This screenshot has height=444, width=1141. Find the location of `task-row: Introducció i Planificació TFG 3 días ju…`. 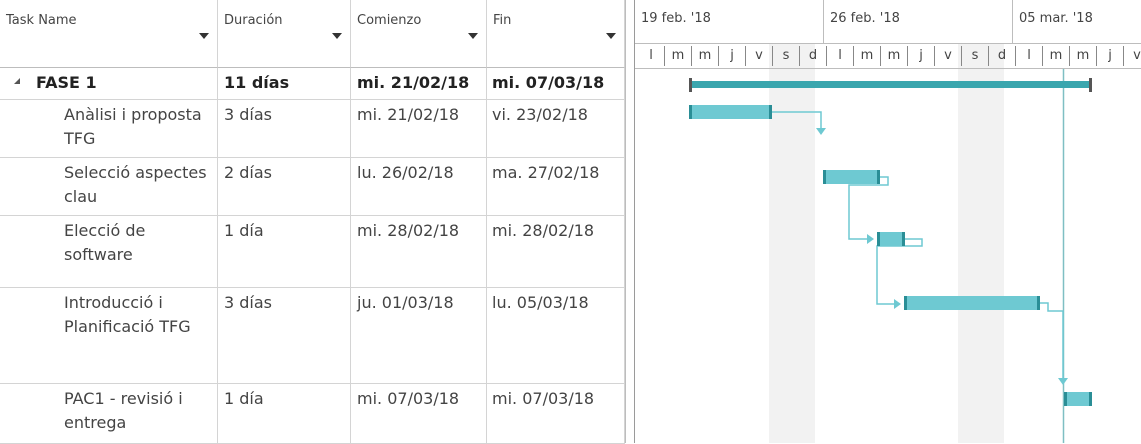

task-row: Introducció i Planificació TFG 3 días ju… is located at coordinates (312, 336).